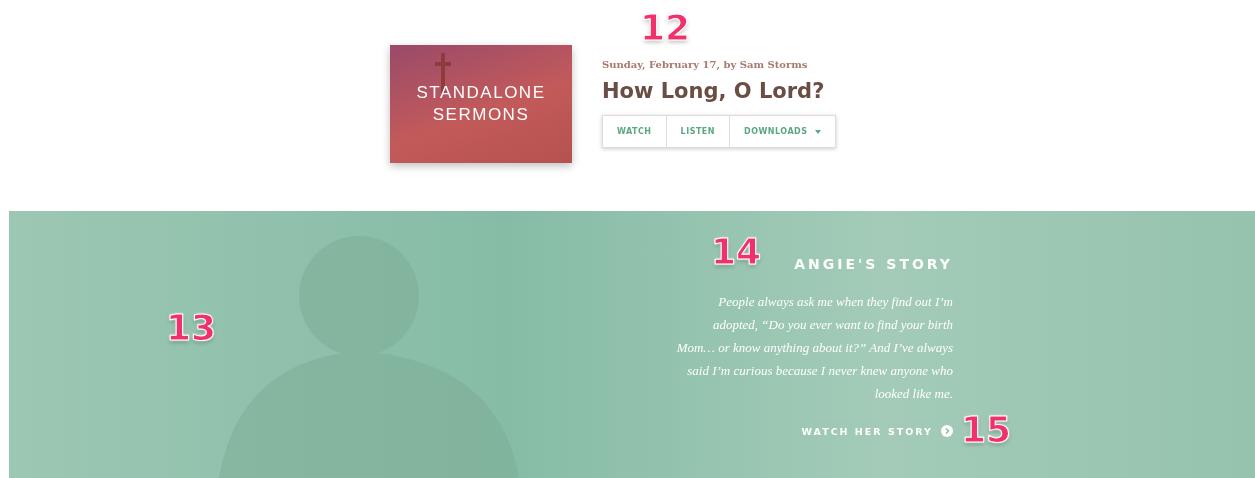 This screenshot has height=478, width=1255. Describe the element at coordinates (665, 28) in the screenshot. I see `annotation-number: 12` at that location.